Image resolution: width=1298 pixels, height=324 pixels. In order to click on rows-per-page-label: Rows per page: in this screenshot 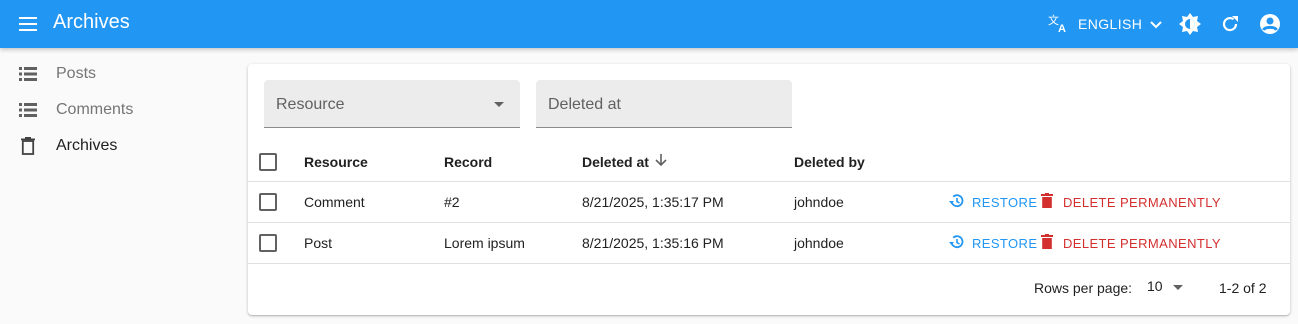, I will do `click(1083, 288)`.